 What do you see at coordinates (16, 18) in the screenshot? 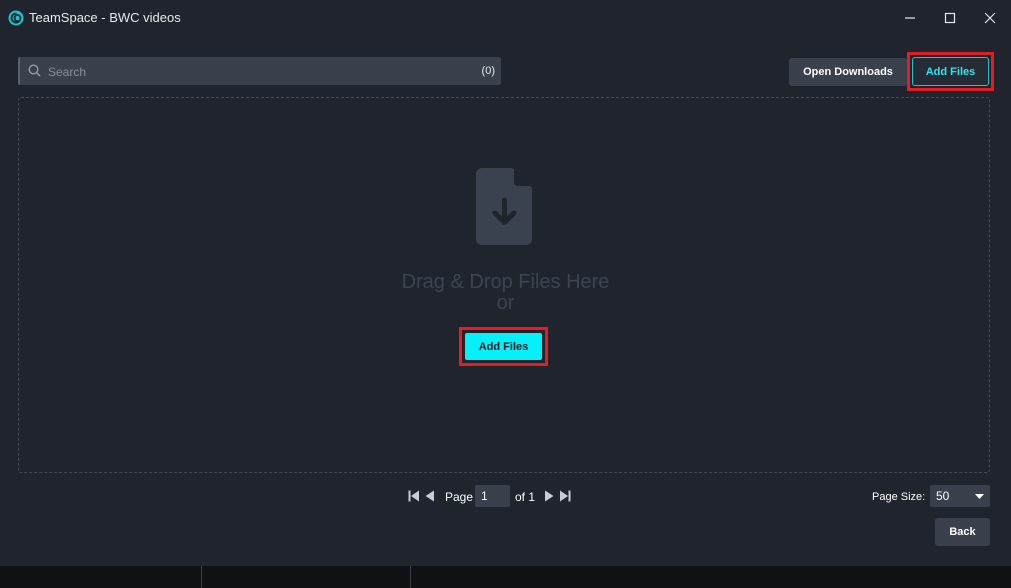
I see `teamspace-logo-icon` at bounding box center [16, 18].